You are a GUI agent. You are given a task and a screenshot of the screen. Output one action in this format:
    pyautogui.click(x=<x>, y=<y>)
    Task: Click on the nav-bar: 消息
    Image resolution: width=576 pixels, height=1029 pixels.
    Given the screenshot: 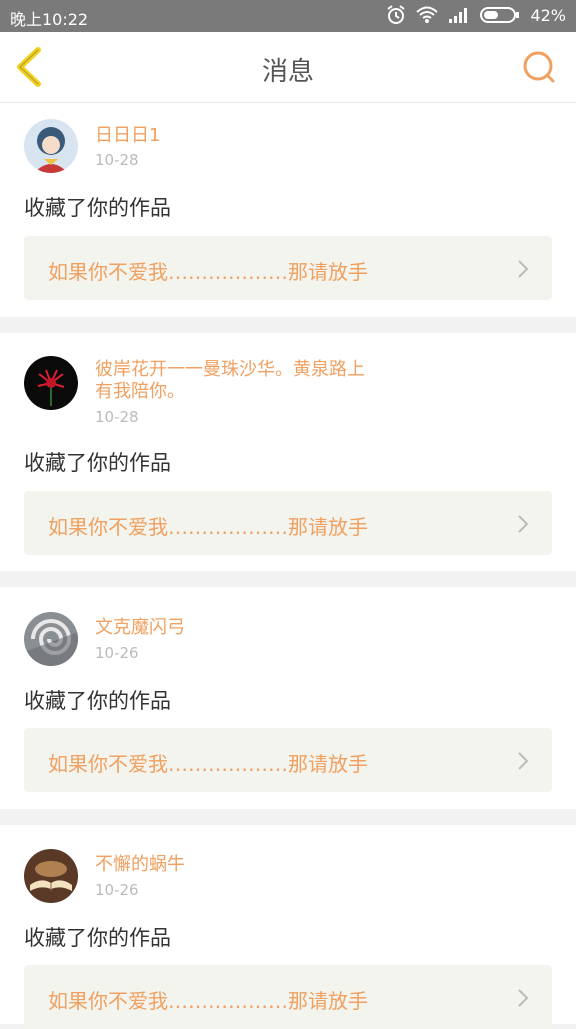 What is the action you would take?
    pyautogui.click(x=288, y=67)
    